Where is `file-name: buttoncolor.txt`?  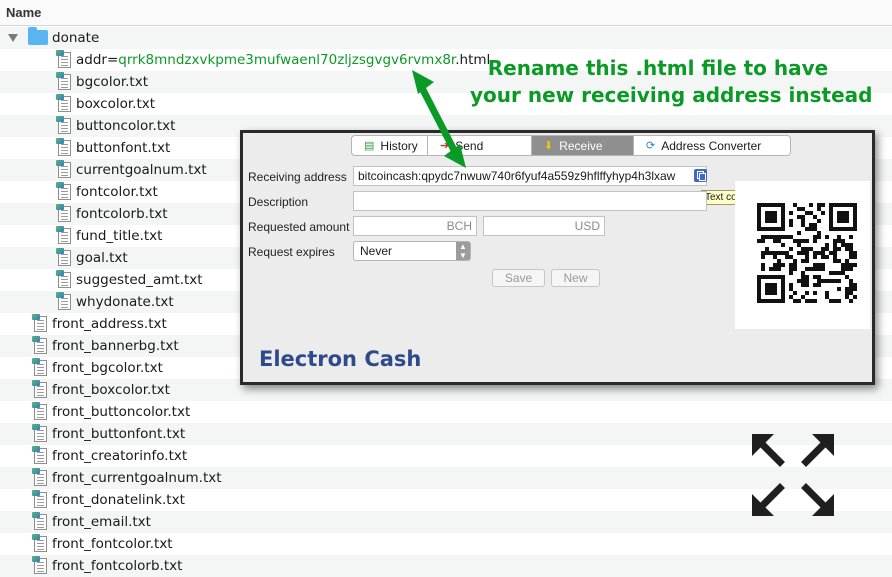
file-name: buttoncolor.txt is located at coordinates (126, 126).